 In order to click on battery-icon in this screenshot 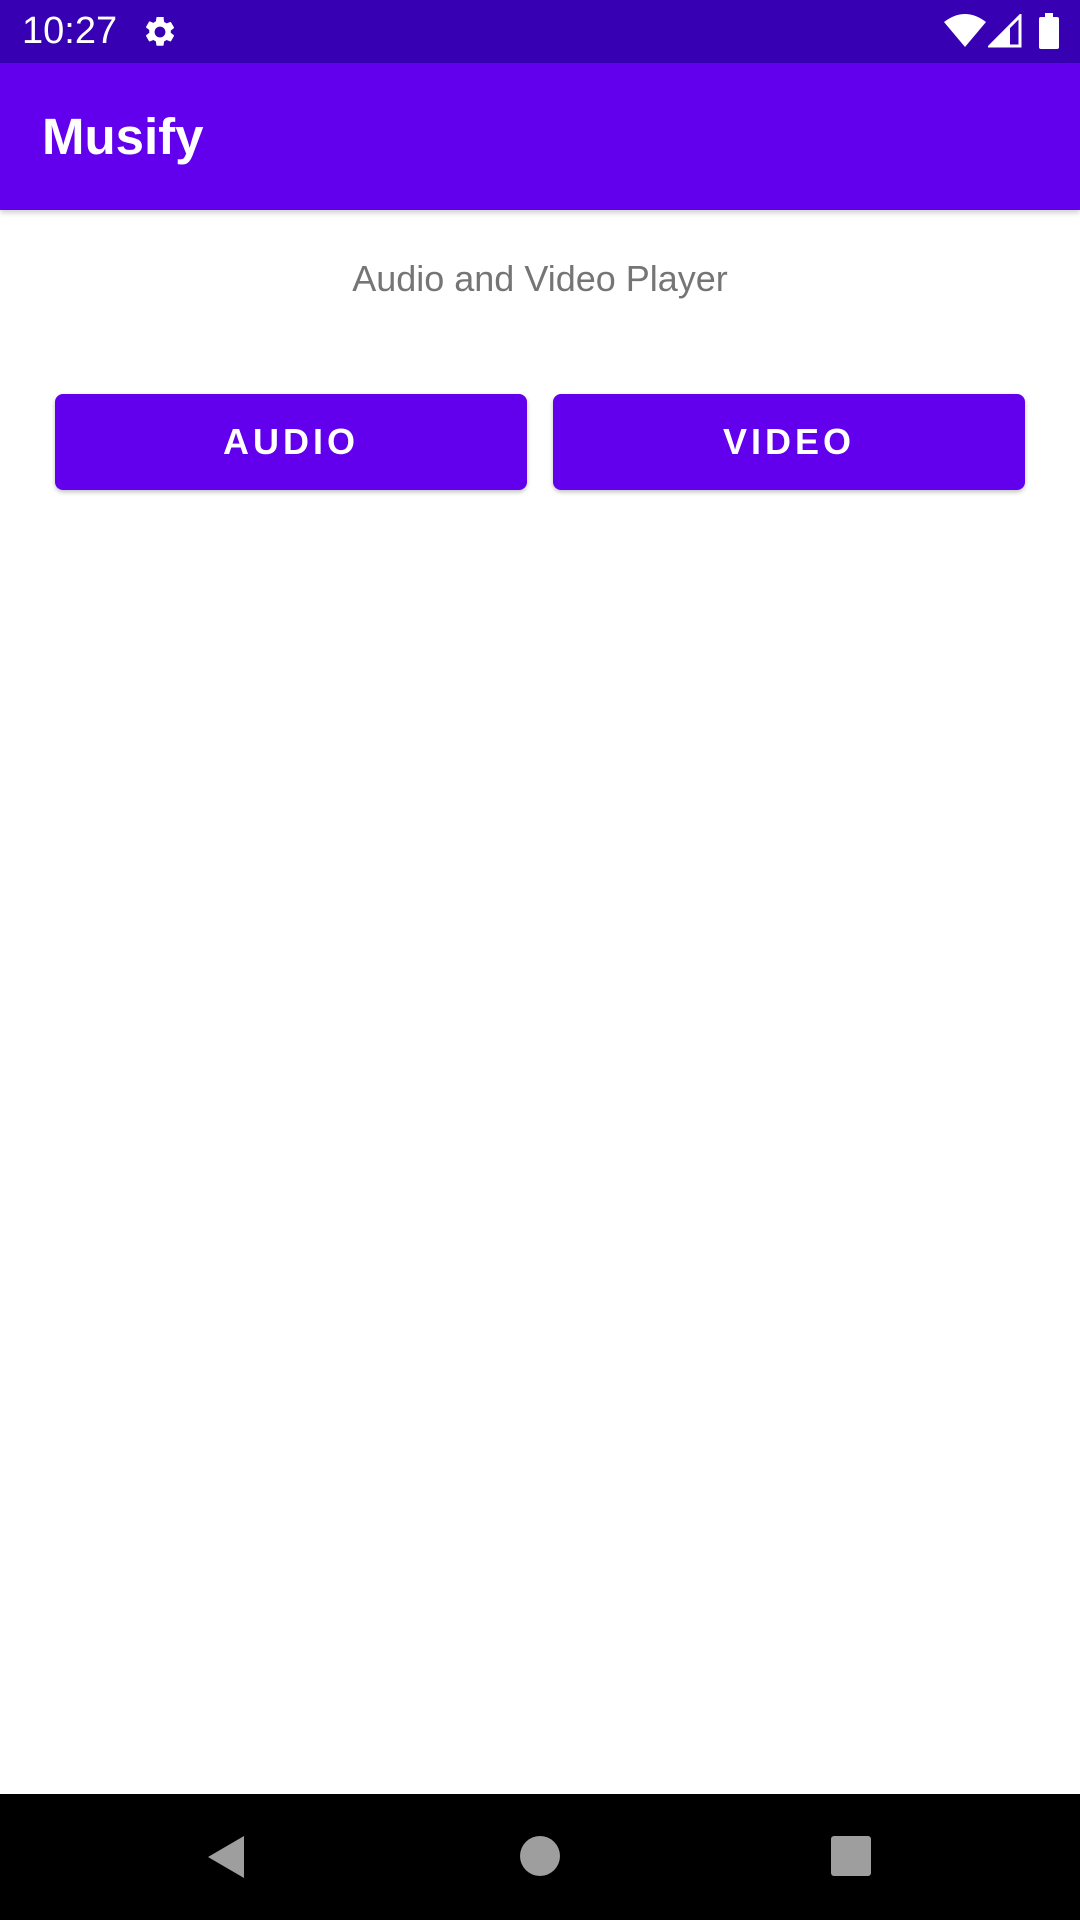, I will do `click(1049, 31)`.